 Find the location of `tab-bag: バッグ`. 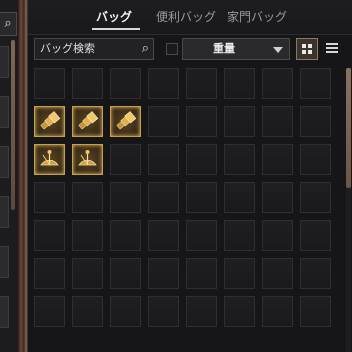

tab-bag: バッグ is located at coordinates (114, 16).